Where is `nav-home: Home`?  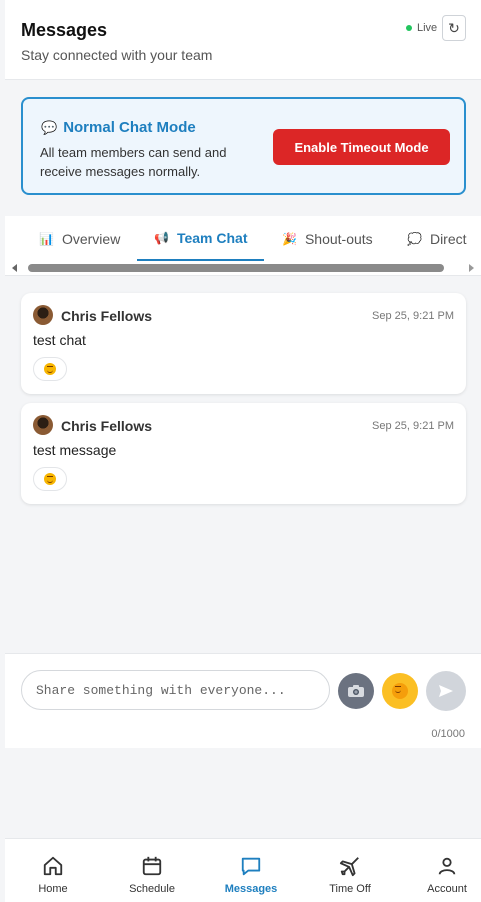
nav-home: Home is located at coordinates (53, 870).